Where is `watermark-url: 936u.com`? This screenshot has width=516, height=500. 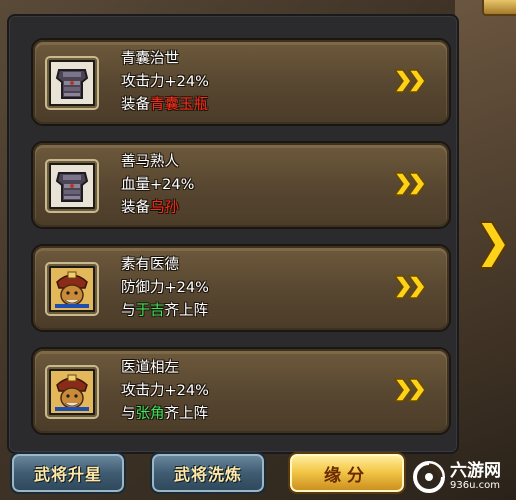
watermark-url: 936u.com is located at coordinates (475, 485).